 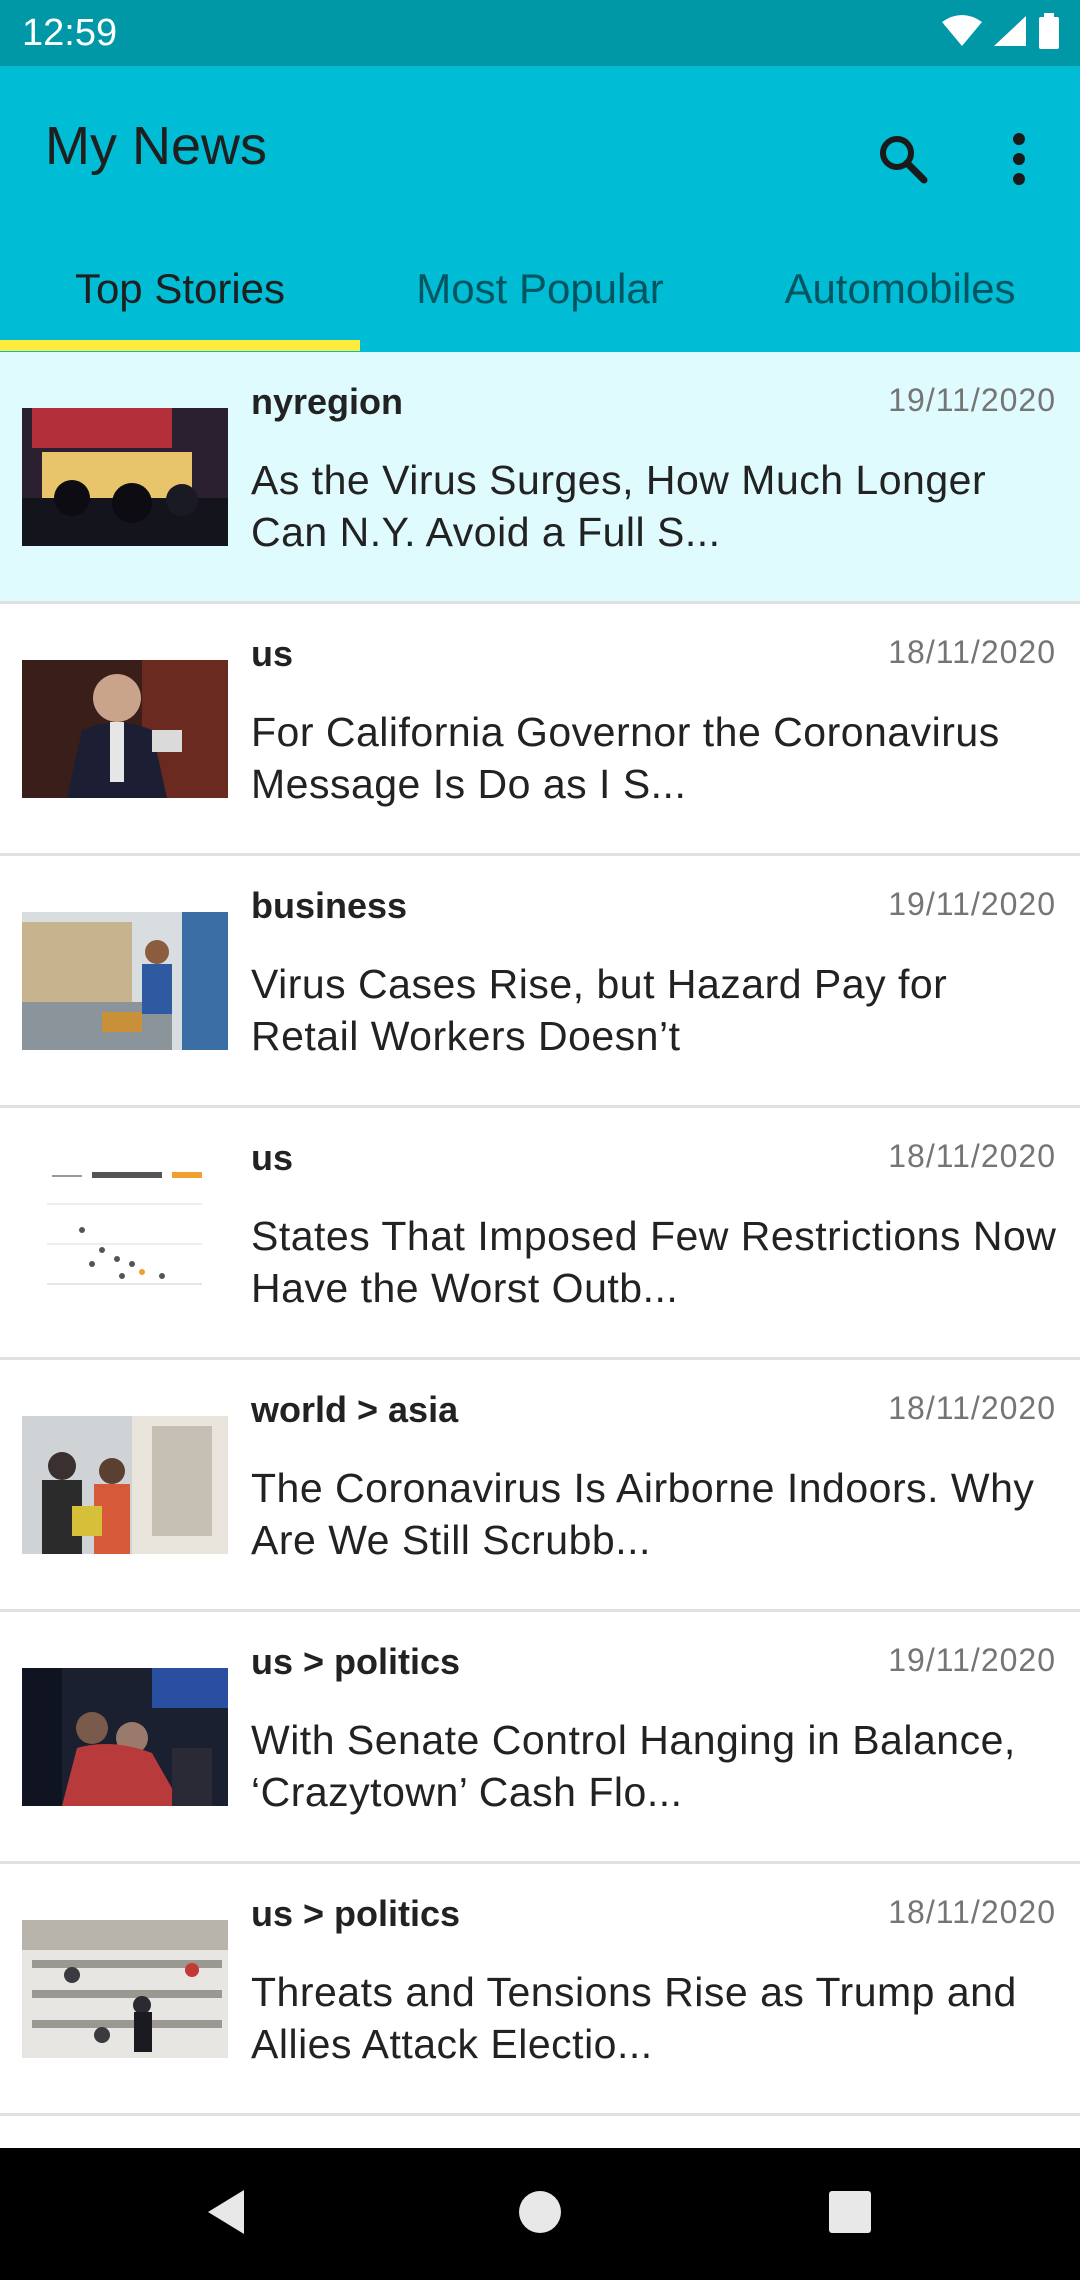 I want to click on status-time: 12:59, so click(x=70, y=33).